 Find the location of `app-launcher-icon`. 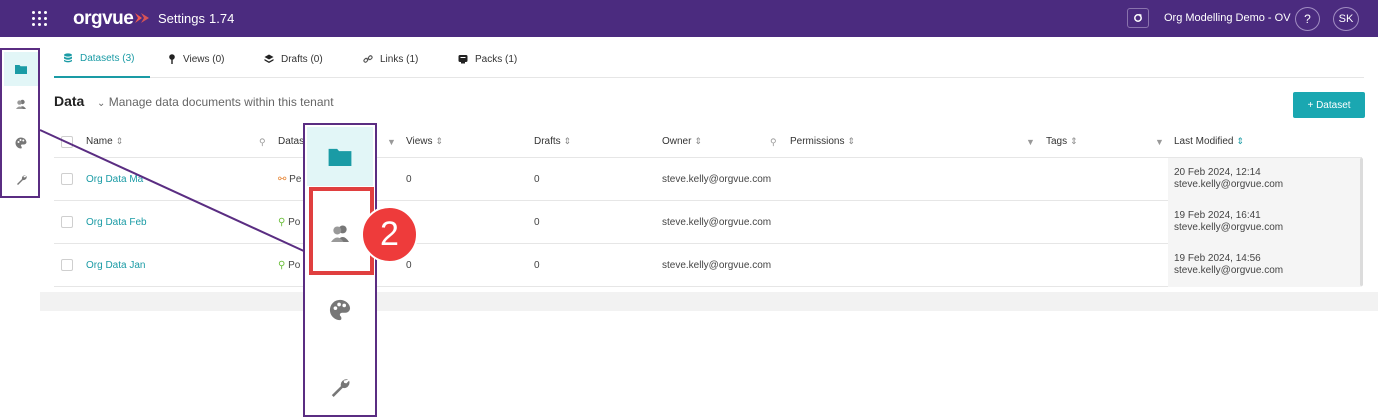

app-launcher-icon is located at coordinates (40, 19).